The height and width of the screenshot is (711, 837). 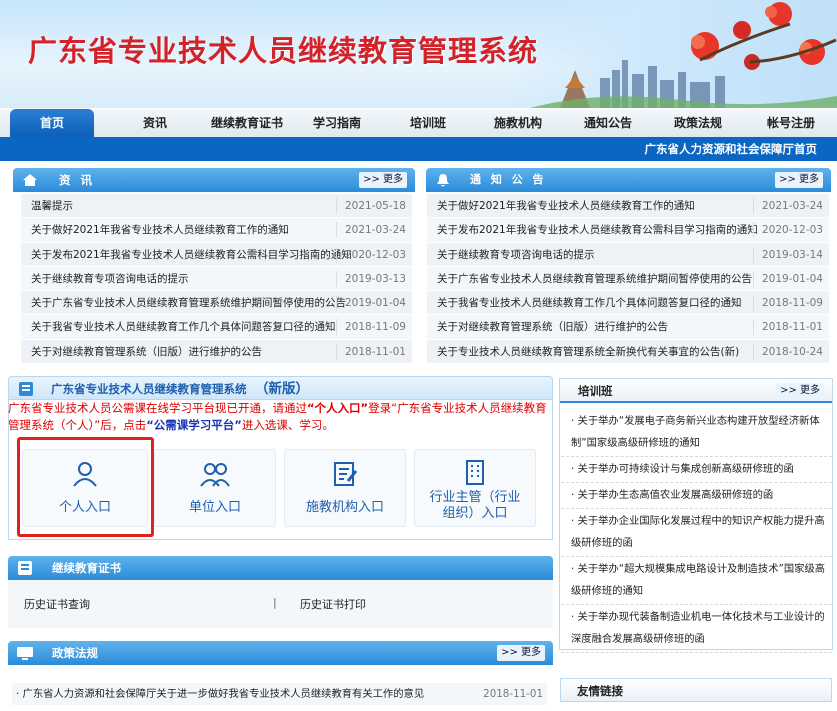 What do you see at coordinates (418, 149) in the screenshot?
I see `sub-bar: 广东省人力资源和社会保障厅首页` at bounding box center [418, 149].